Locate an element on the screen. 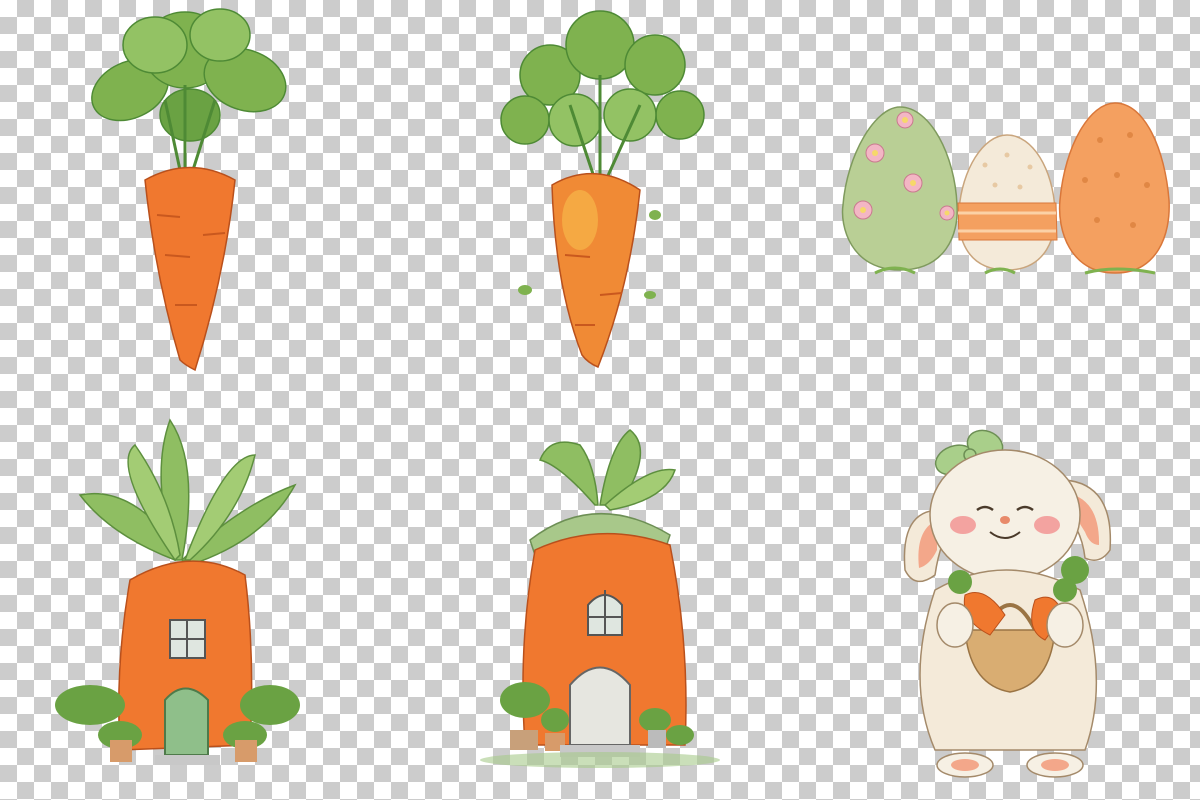 Image resolution: width=1200 pixels, height=800 pixels. carrot-house-icon is located at coordinates (177, 591).